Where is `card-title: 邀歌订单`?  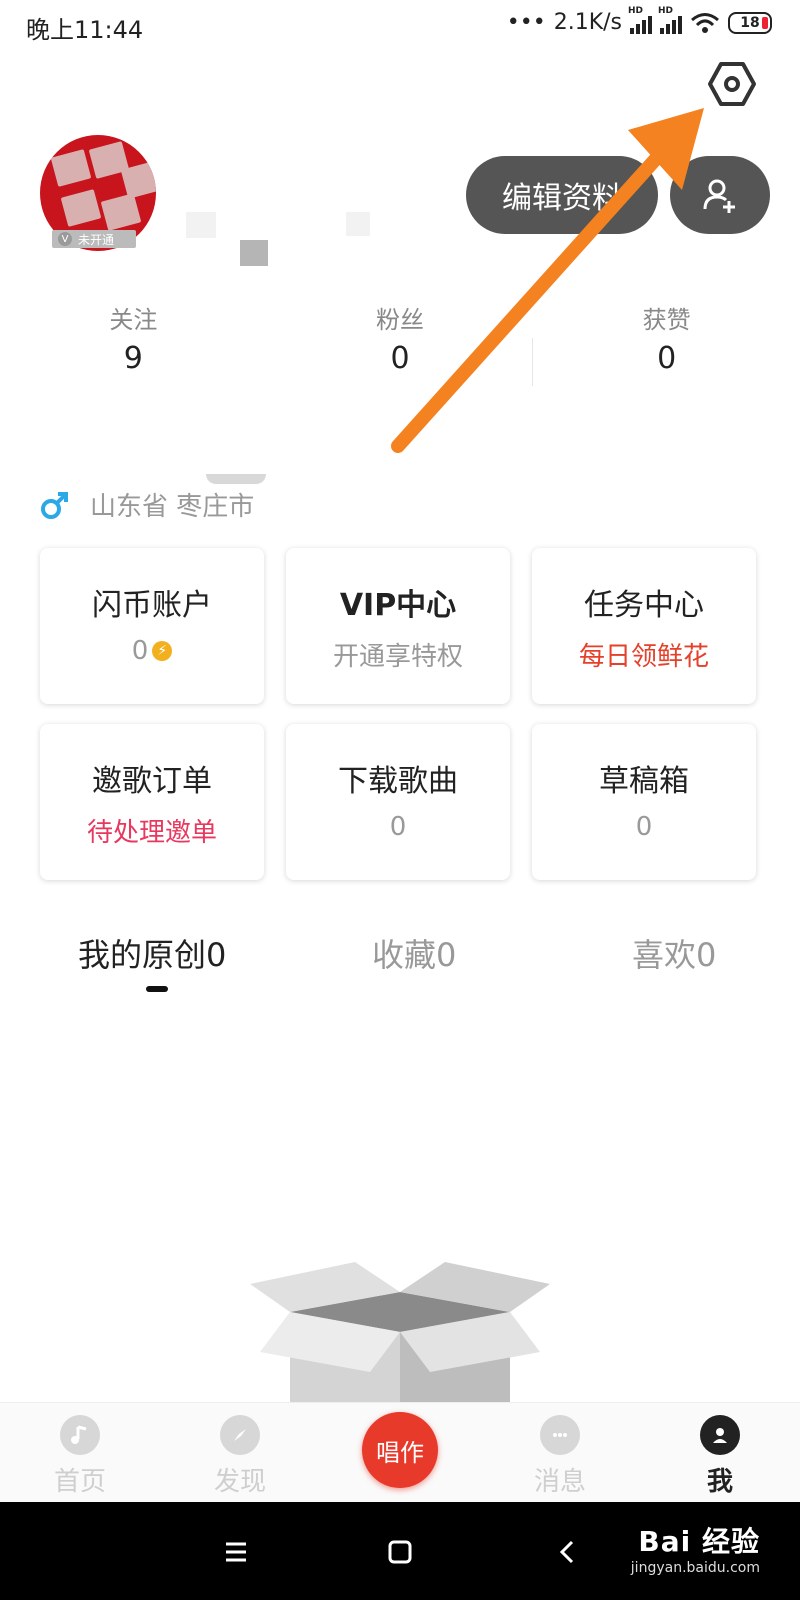 card-title: 邀歌订单 is located at coordinates (152, 781).